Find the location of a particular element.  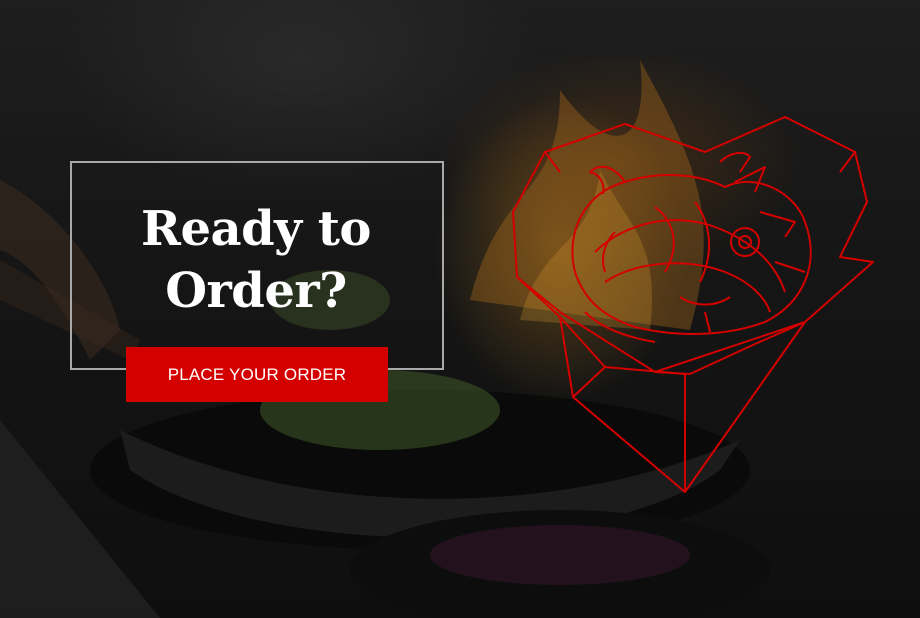

place-order-button: PLACE YOUR ORDER is located at coordinates (257, 374).